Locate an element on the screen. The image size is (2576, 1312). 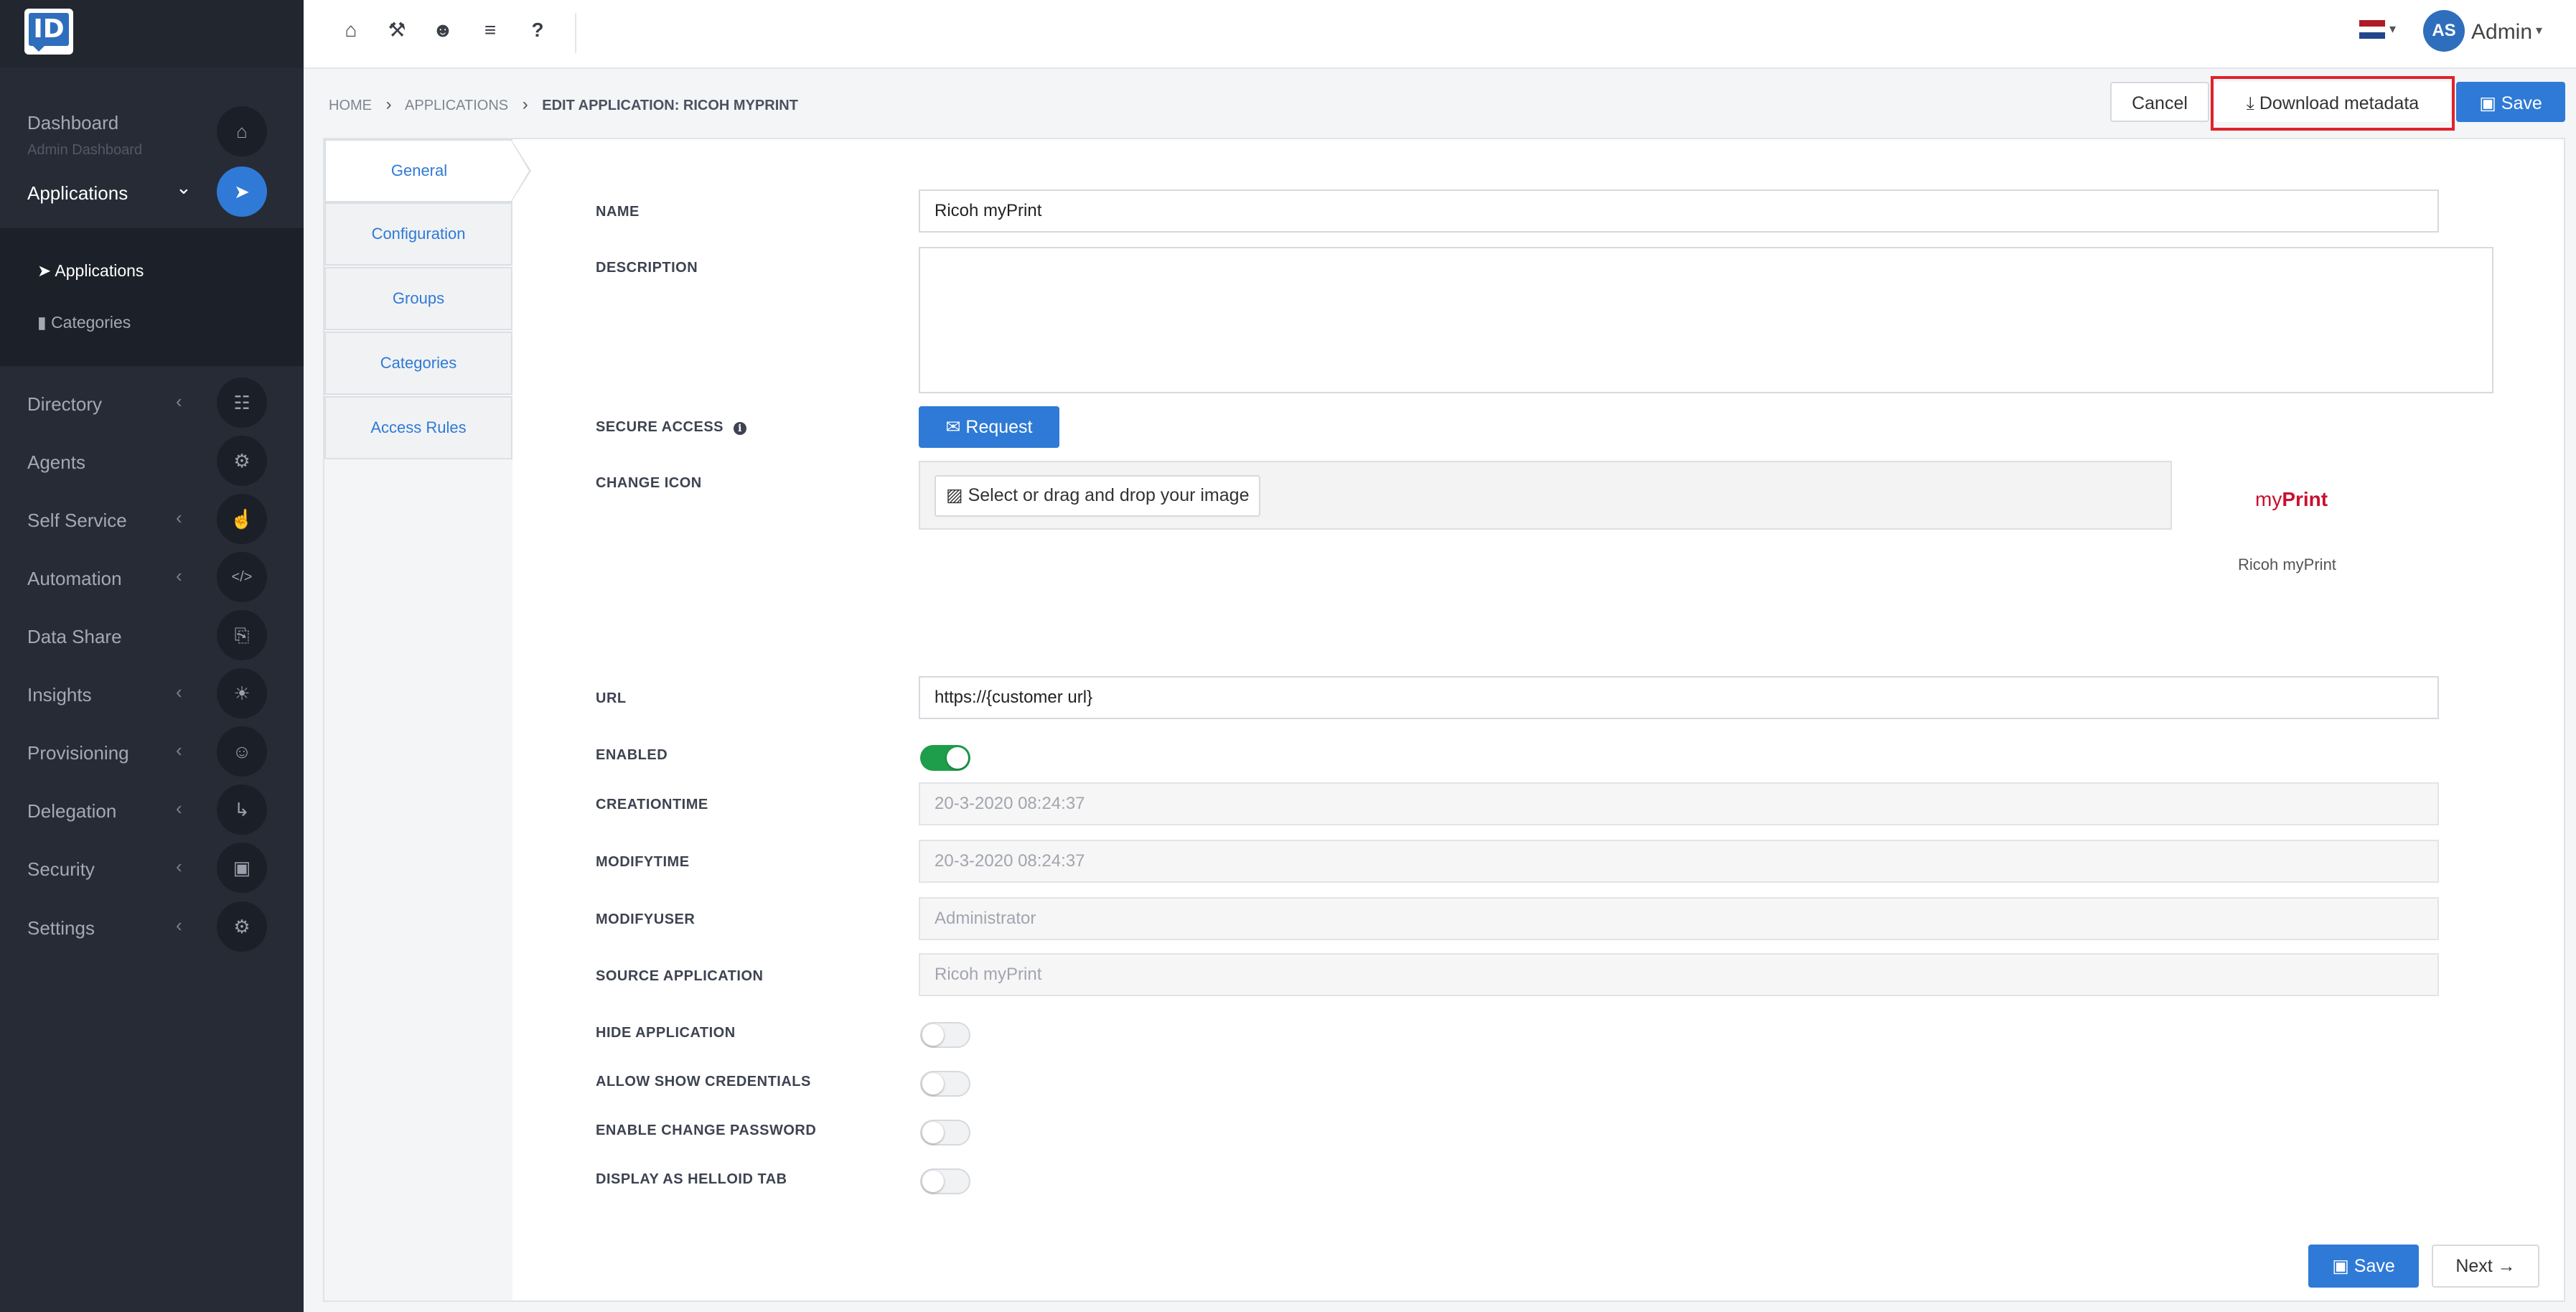
image-icon: ▨ is located at coordinates (955, 495).